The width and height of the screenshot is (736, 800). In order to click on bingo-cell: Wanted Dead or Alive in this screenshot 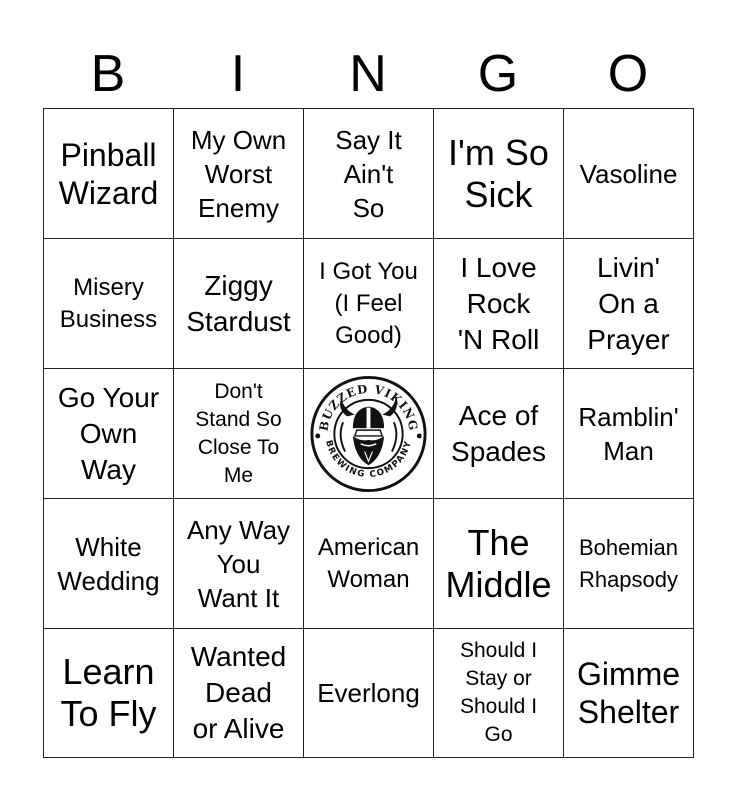, I will do `click(238, 692)`.